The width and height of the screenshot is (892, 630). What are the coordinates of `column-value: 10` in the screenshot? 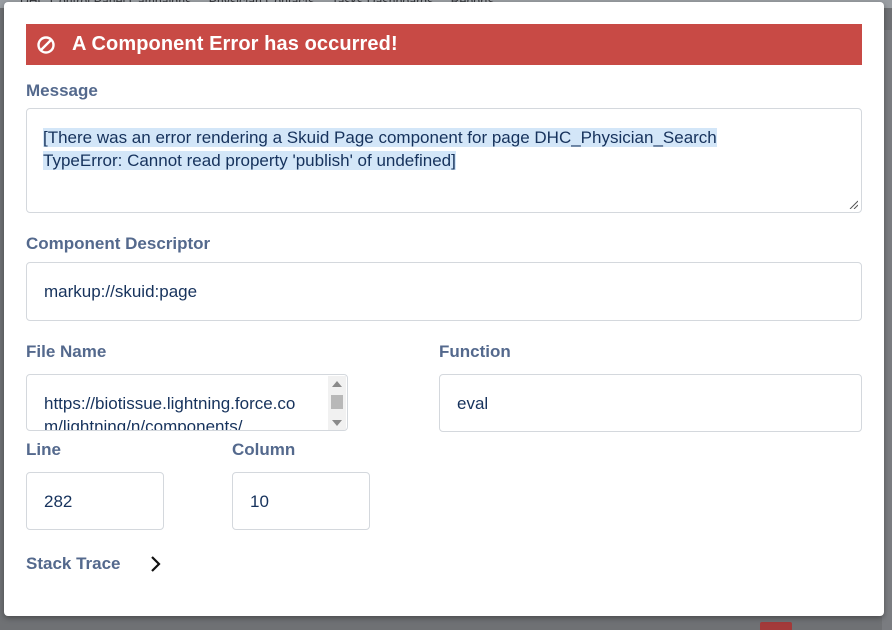 It's located at (259, 501).